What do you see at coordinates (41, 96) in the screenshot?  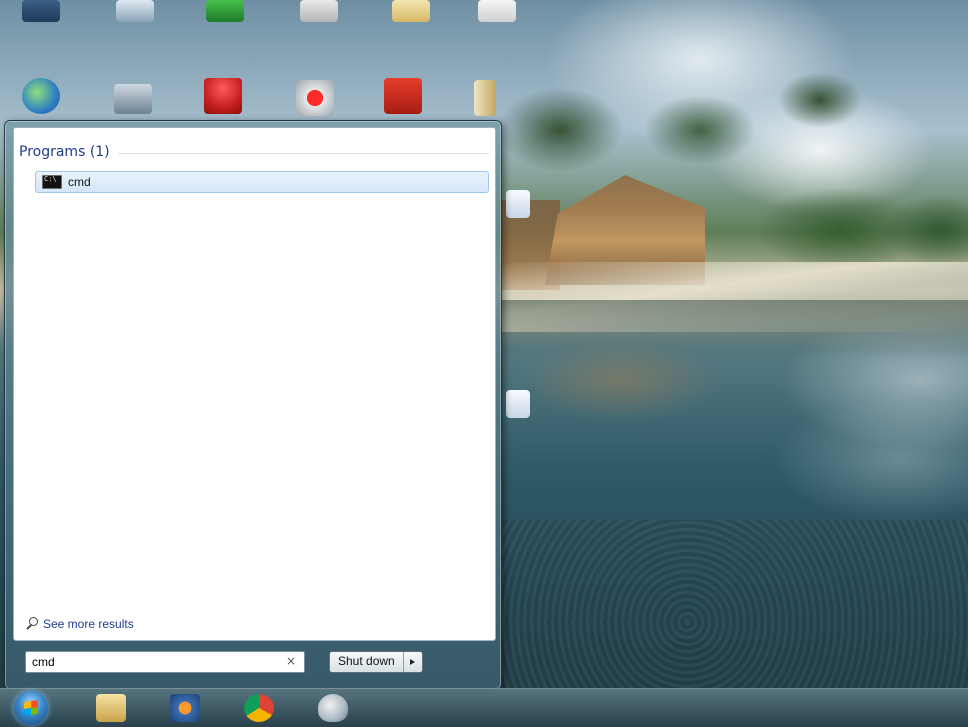 I see `globe-network-icon` at bounding box center [41, 96].